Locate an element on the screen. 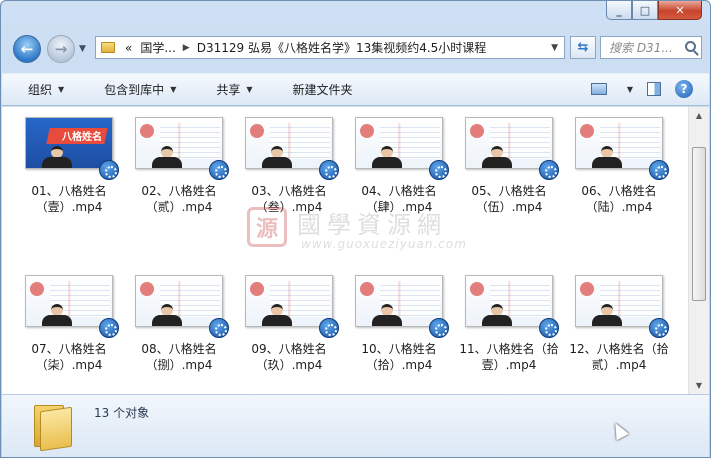 This screenshot has width=711, height=458. video-thumbnail: 八格姓名 is located at coordinates (70, 148).